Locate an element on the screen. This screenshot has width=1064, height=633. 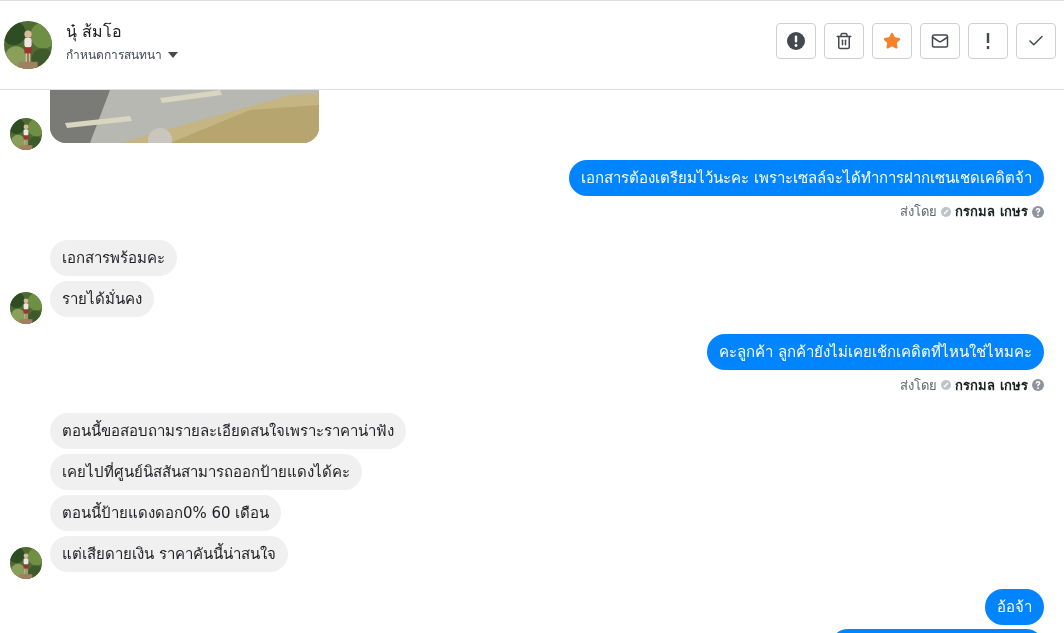
message-bubble: ตอนนี้ป้ายแดงดอก0% 60 เดือน is located at coordinates (166, 513).